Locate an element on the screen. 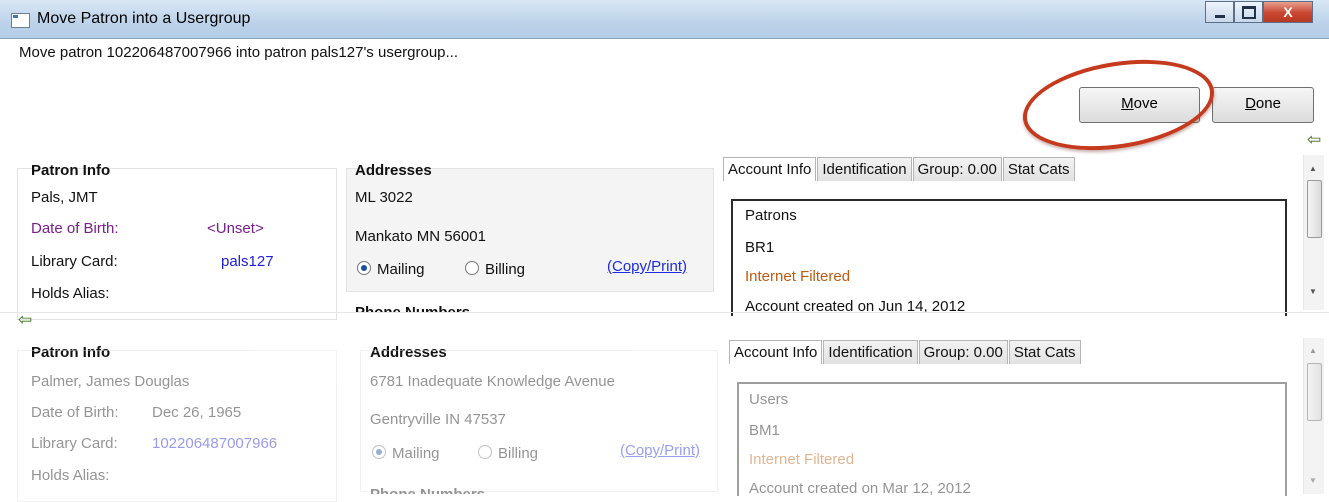 The width and height of the screenshot is (1329, 502). bottom-tab-identification: Identification is located at coordinates (870, 352).